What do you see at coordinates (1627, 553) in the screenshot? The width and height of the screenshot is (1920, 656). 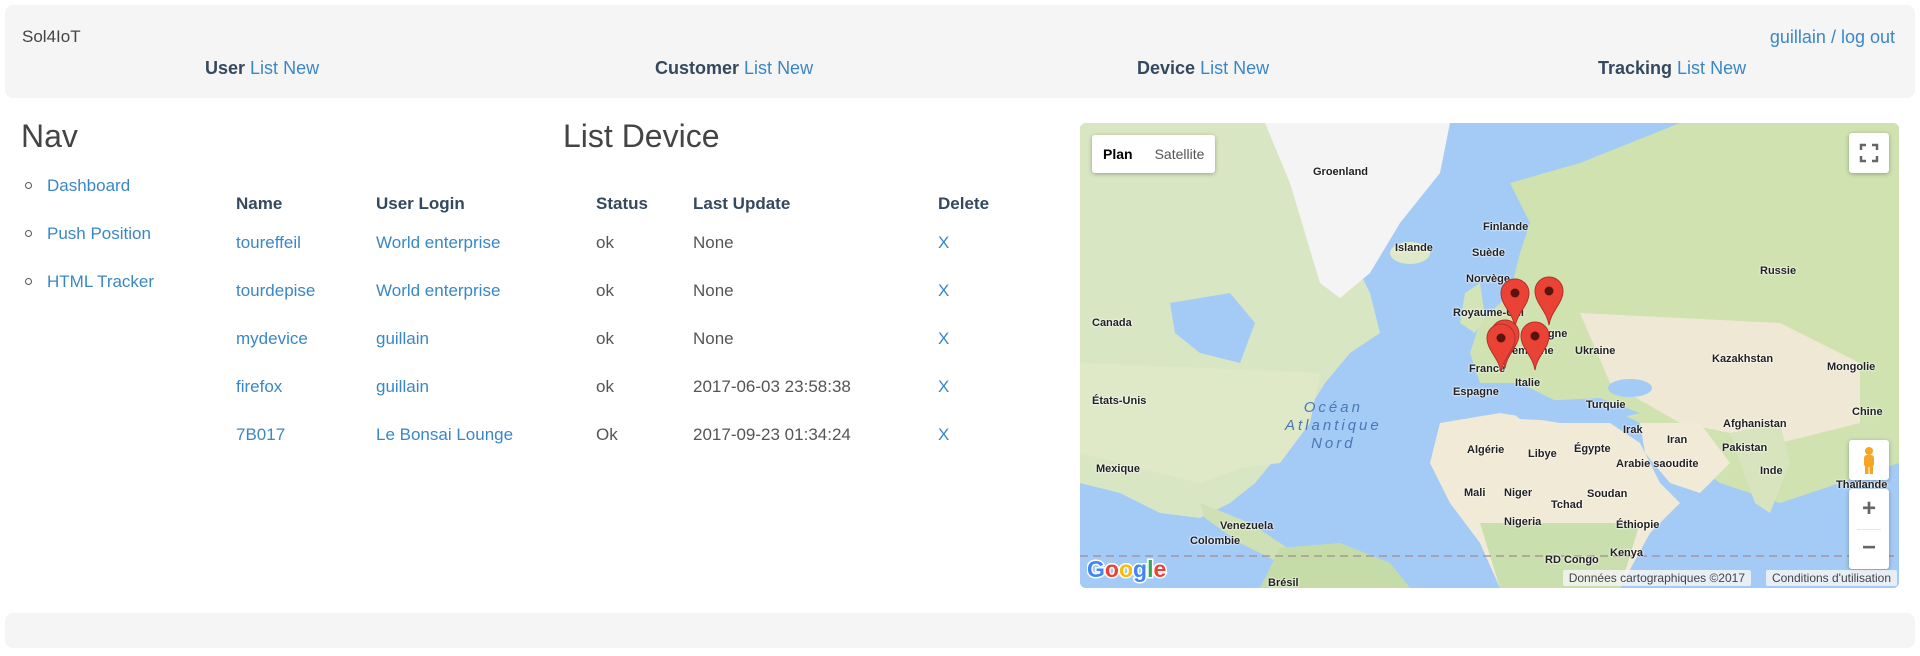 I see `map-label: Kenya` at bounding box center [1627, 553].